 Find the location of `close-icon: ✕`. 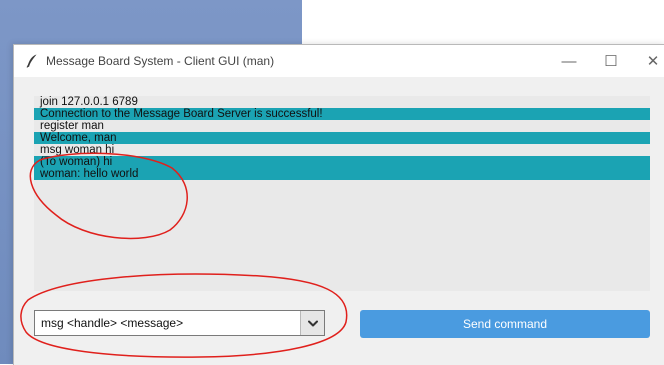

close-icon: ✕ is located at coordinates (653, 61).